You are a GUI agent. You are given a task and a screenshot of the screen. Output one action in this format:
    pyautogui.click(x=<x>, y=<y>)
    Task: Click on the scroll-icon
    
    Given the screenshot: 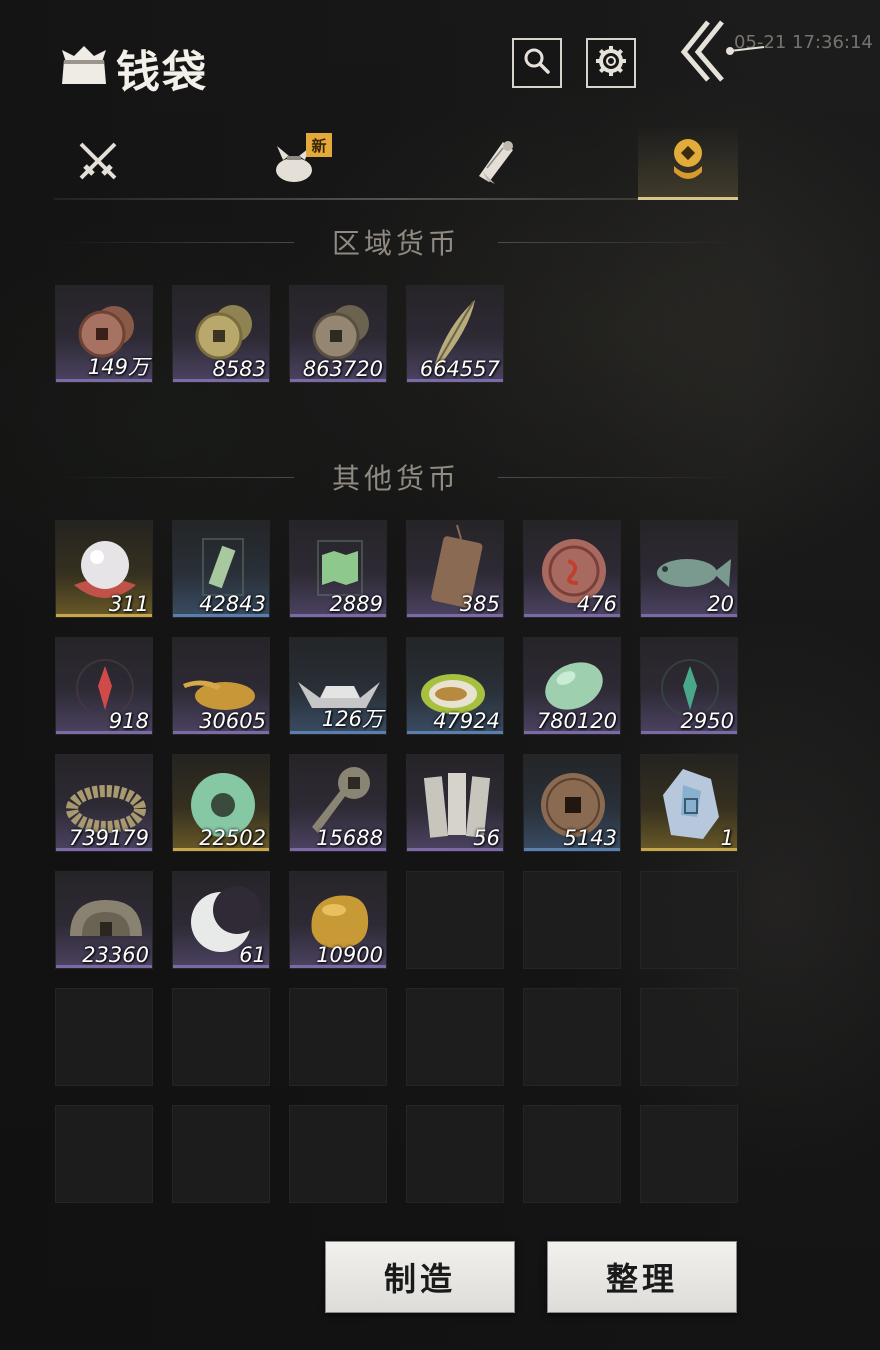 What is the action you would take?
    pyautogui.click(x=494, y=163)
    